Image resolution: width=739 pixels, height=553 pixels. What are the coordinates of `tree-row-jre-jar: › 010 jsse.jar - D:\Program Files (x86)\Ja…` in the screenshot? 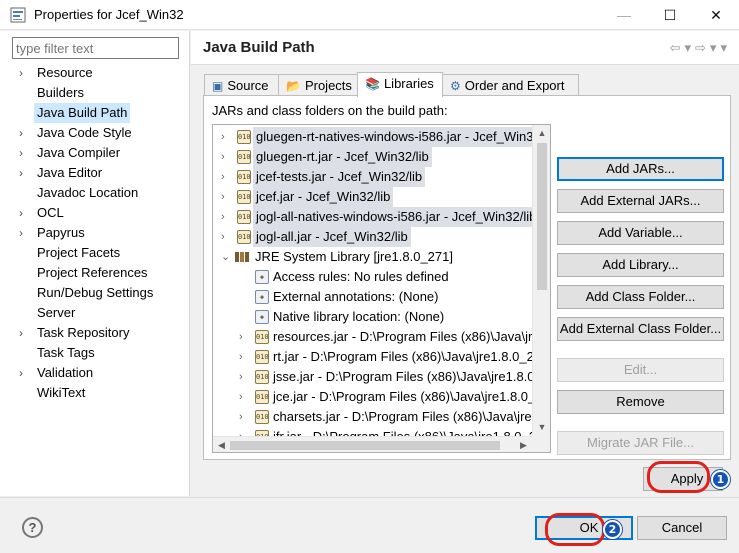 It's located at (373, 377).